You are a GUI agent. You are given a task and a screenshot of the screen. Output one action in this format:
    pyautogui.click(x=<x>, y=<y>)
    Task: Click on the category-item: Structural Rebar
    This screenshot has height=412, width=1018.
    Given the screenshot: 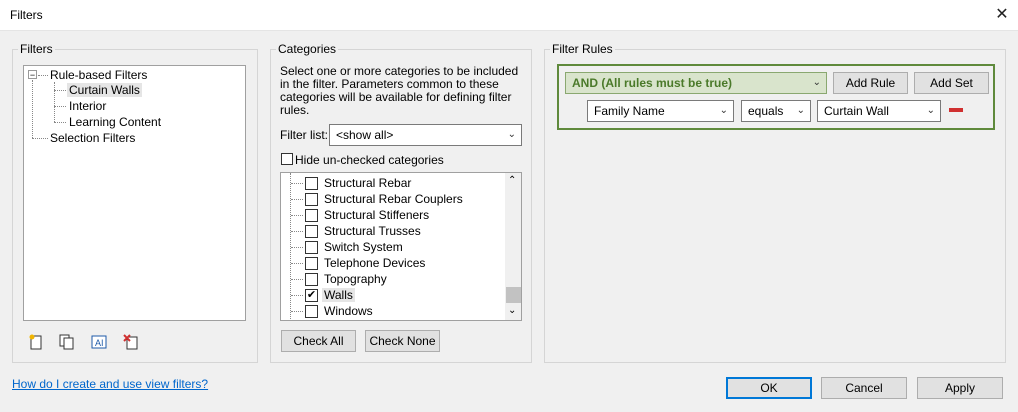 What is the action you would take?
    pyautogui.click(x=393, y=183)
    